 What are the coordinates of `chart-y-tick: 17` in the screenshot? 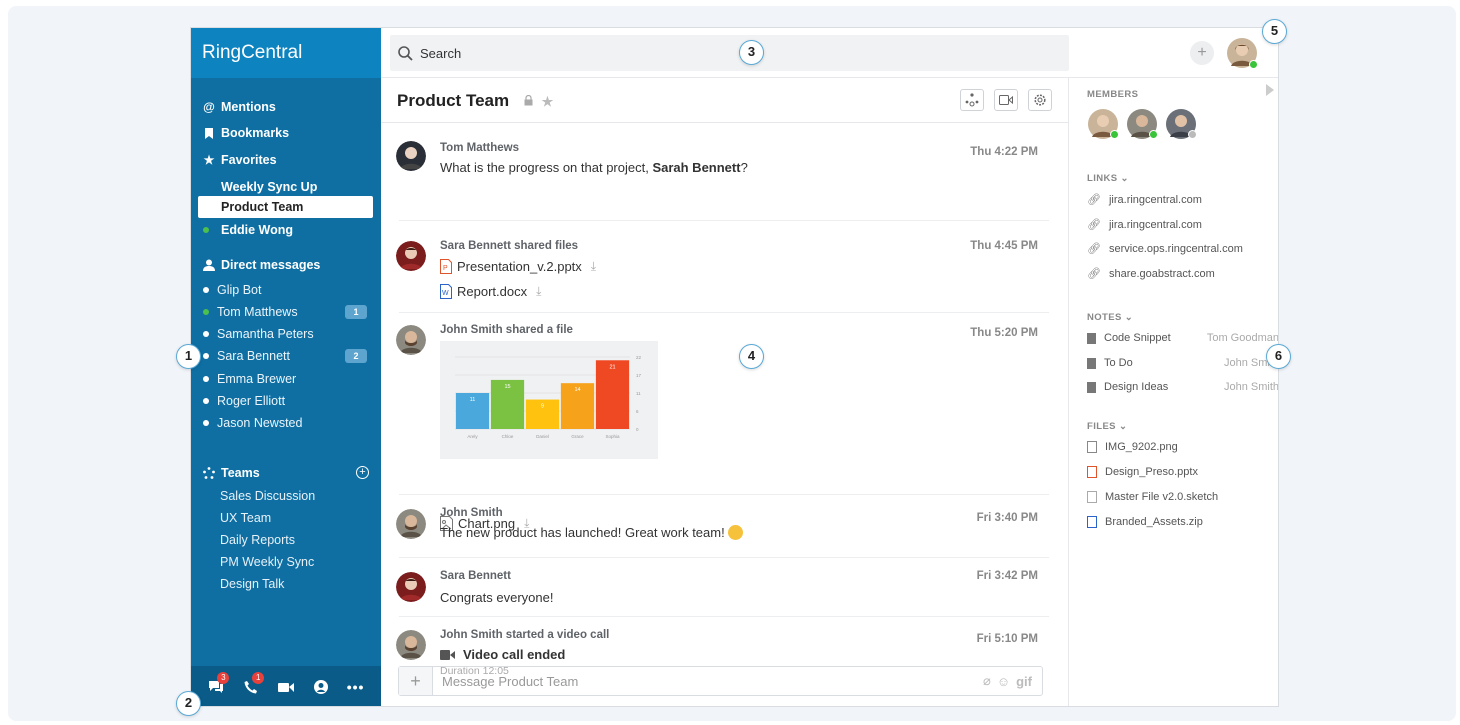 It's located at (639, 375).